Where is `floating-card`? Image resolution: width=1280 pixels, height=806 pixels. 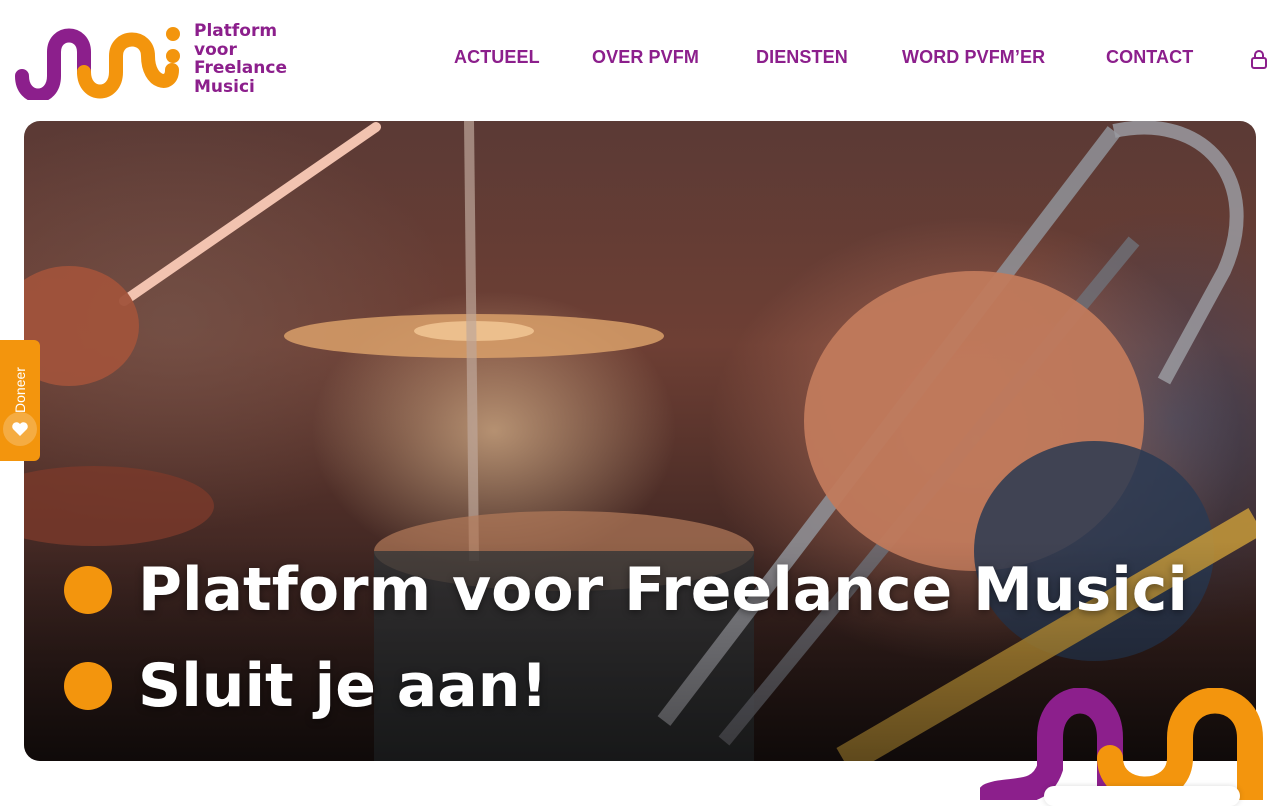 floating-card is located at coordinates (1142, 796).